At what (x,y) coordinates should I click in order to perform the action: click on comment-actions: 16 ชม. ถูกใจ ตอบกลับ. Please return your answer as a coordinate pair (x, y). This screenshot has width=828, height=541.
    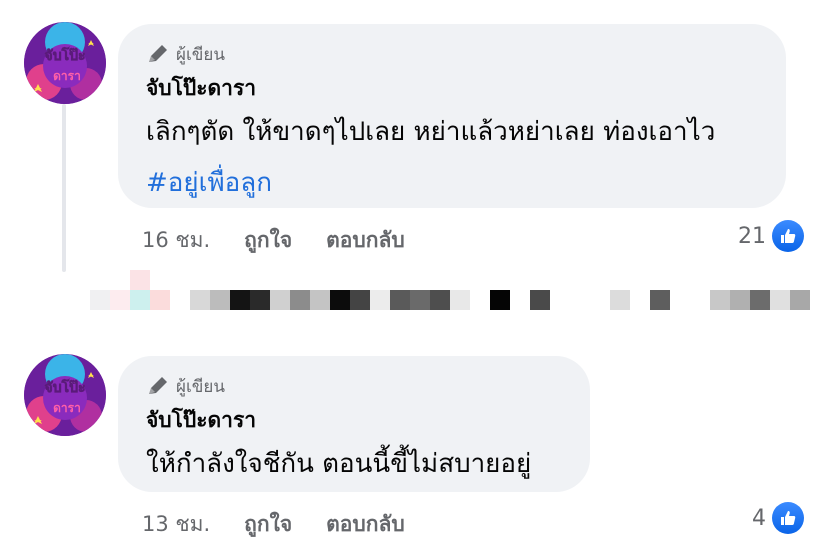
    Looking at the image, I should click on (290, 240).